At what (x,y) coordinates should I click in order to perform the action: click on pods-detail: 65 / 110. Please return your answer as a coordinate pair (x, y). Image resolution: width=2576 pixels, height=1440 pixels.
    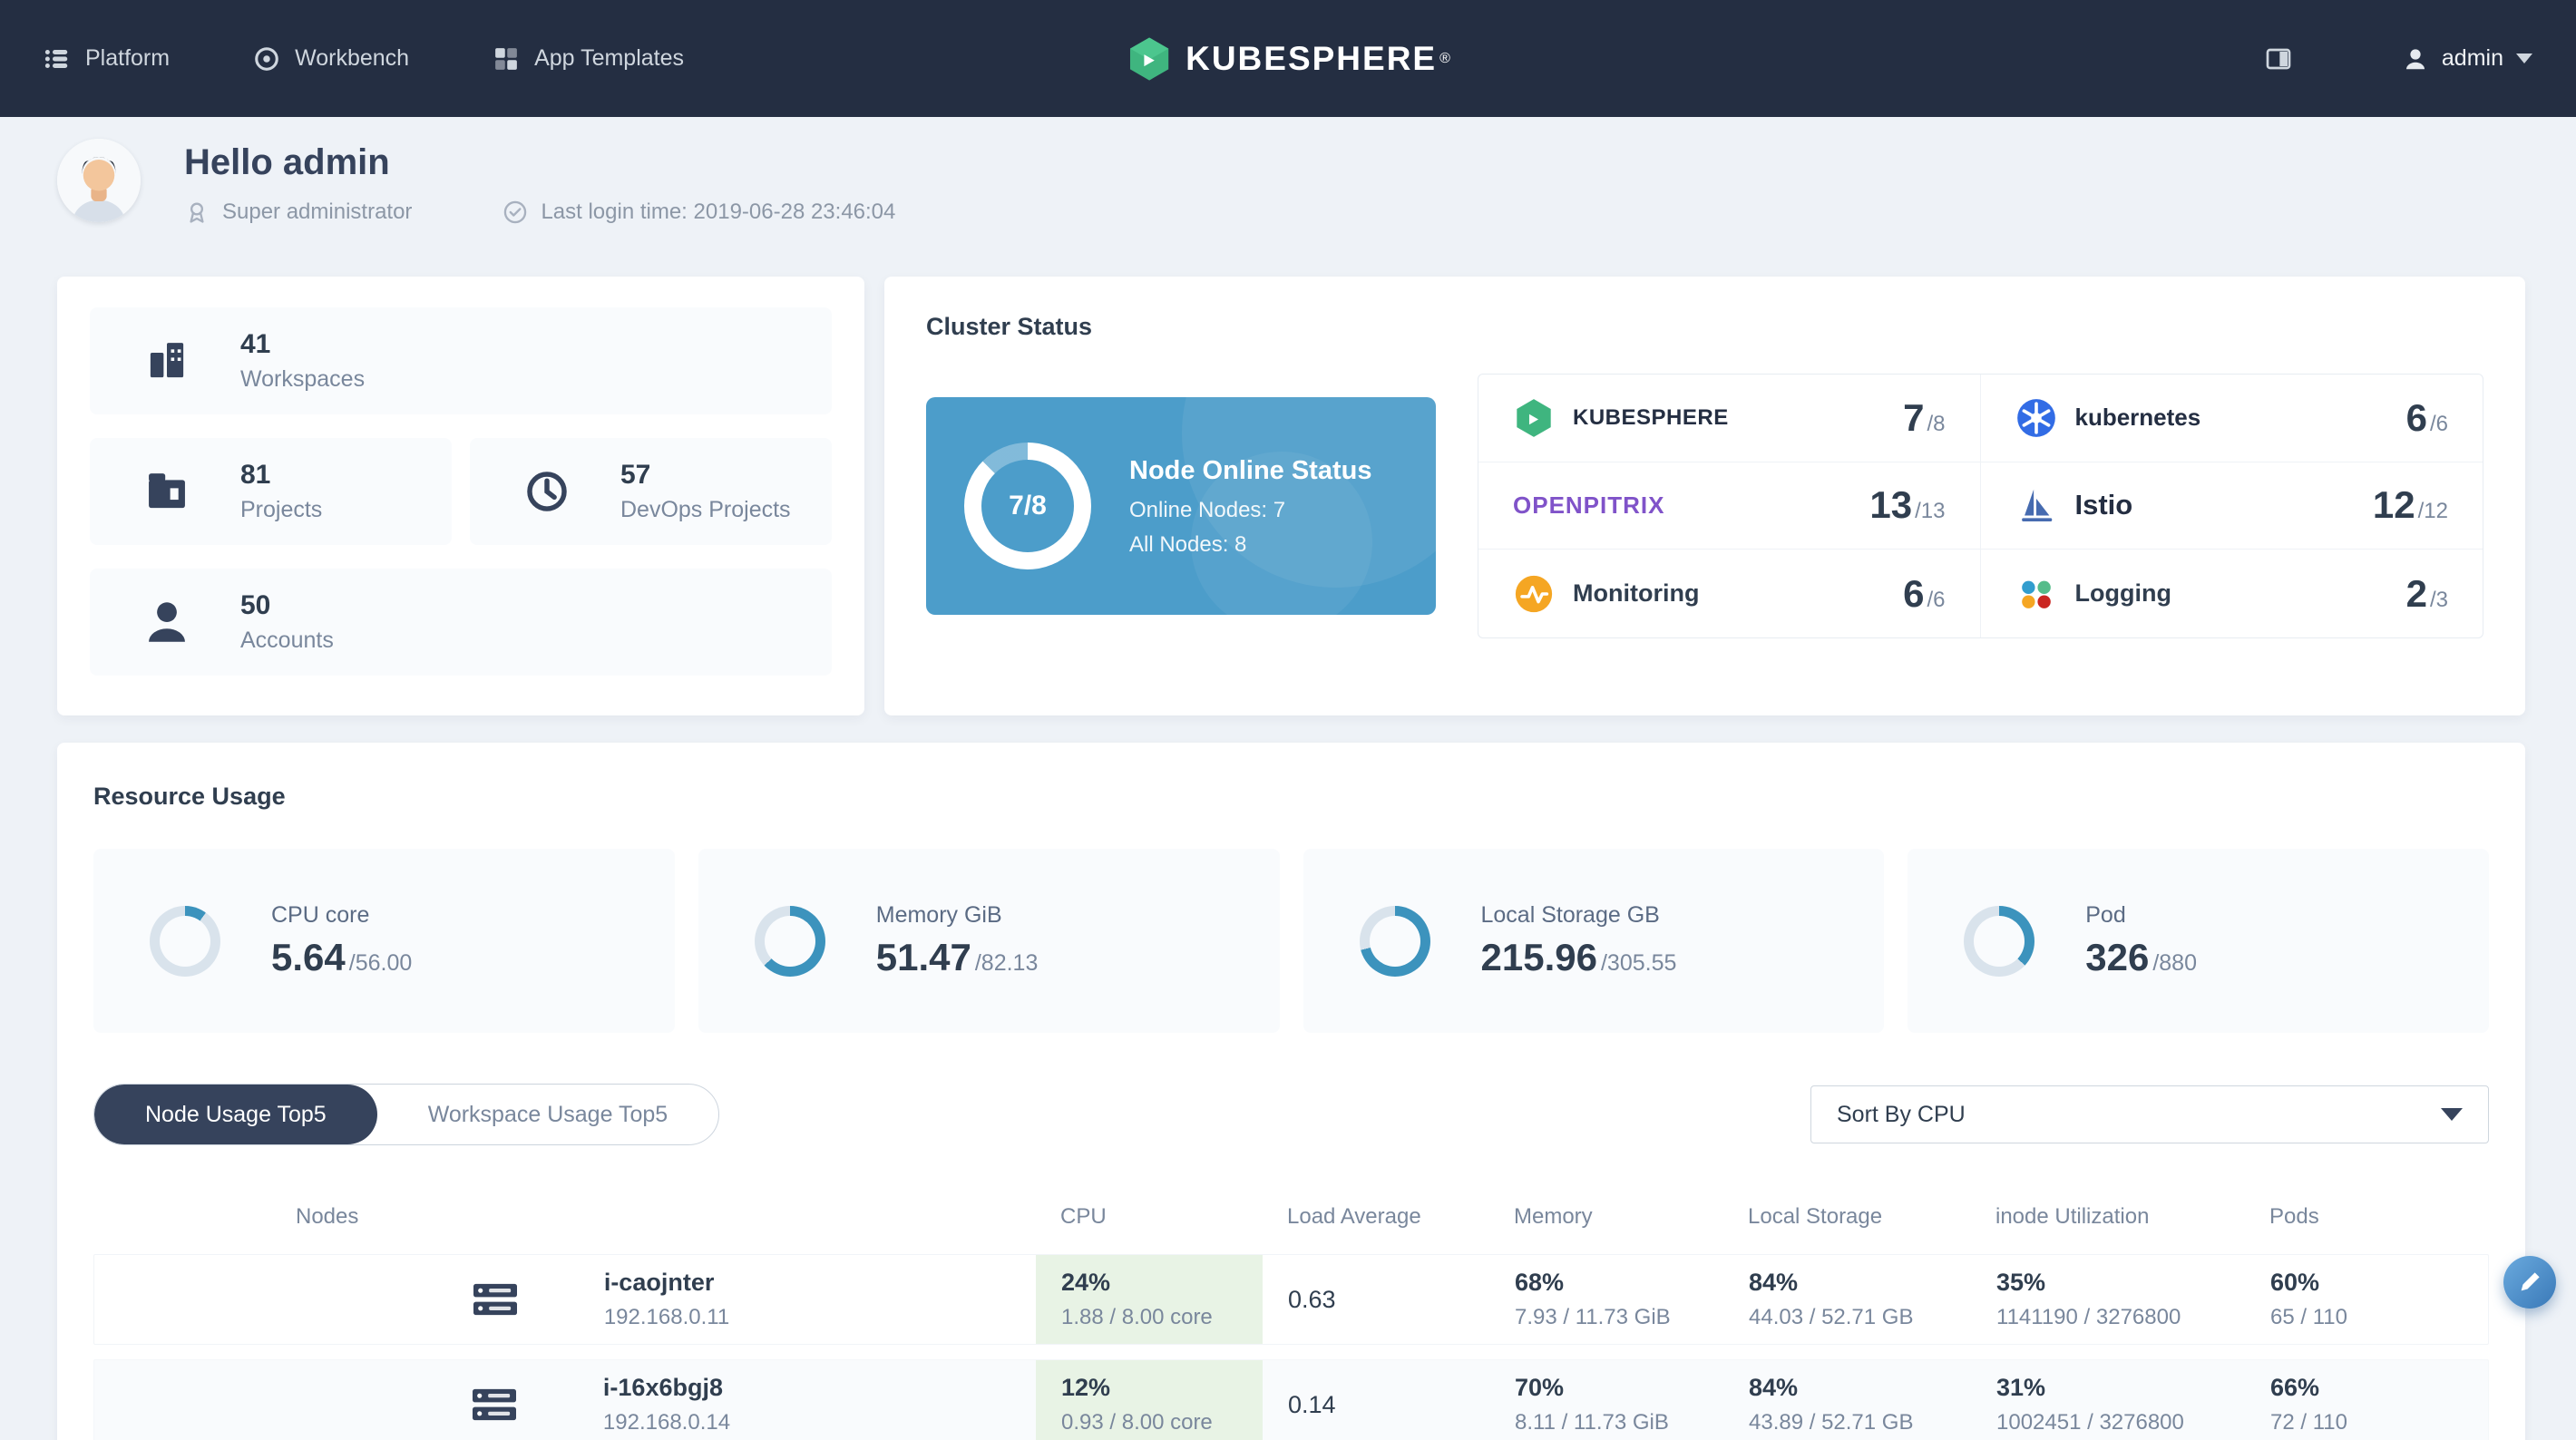
    Looking at the image, I should click on (2308, 1317).